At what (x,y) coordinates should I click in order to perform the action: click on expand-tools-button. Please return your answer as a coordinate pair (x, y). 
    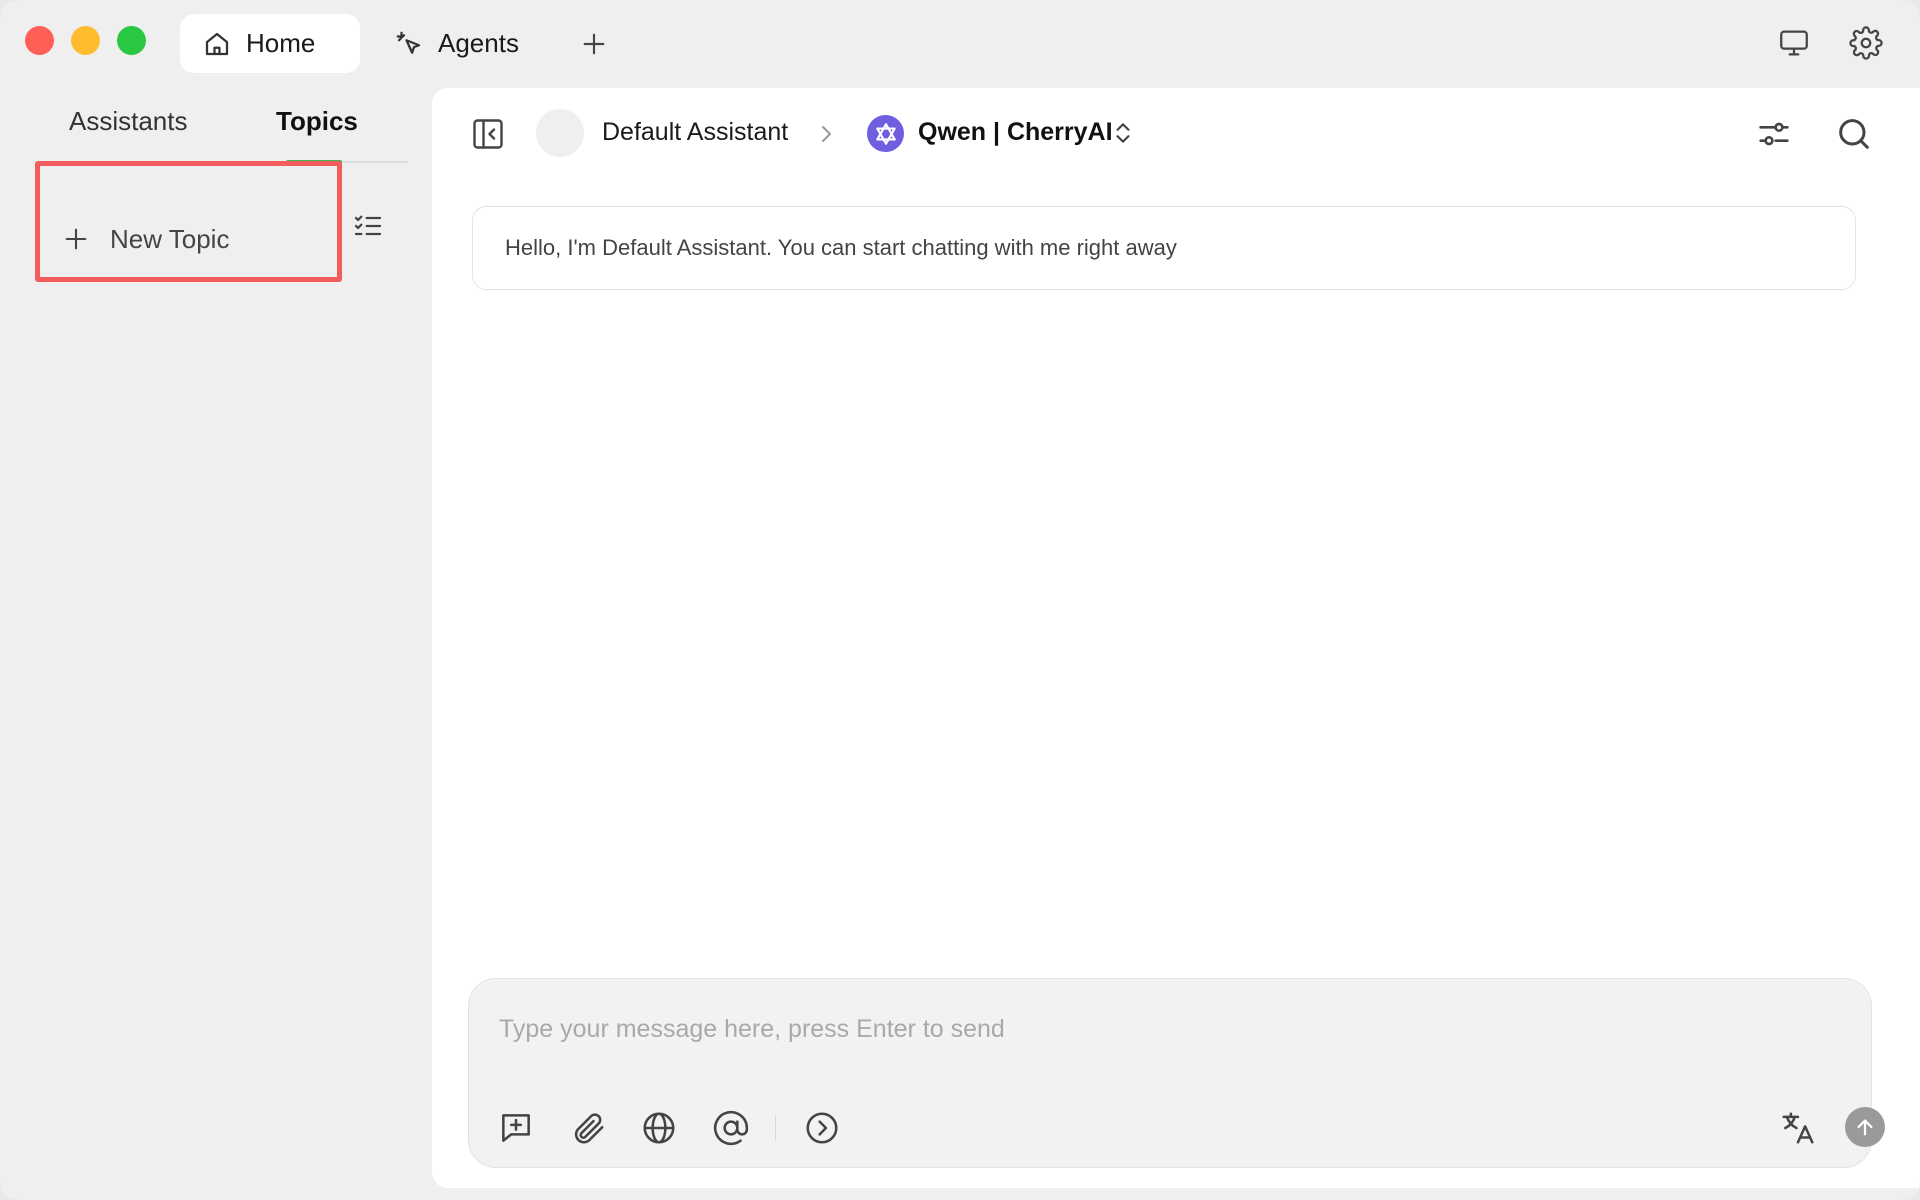
    Looking at the image, I should click on (822, 1128).